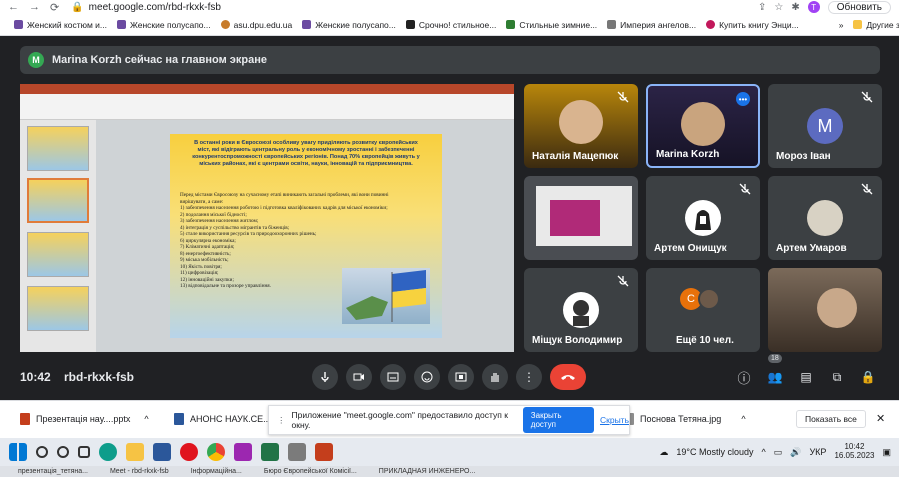 This screenshot has width=899, height=477. What do you see at coordinates (18, 452) in the screenshot?
I see `windows-start-icon` at bounding box center [18, 452].